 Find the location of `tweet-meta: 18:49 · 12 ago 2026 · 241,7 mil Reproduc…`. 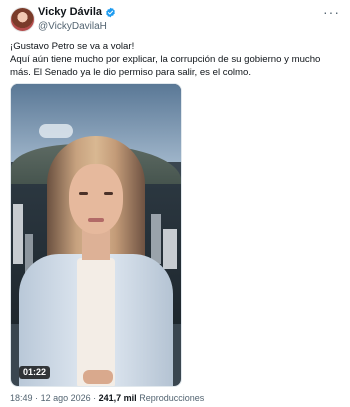

tweet-meta: 18:49 · 12 ago 2026 · 241,7 mil Reproduc… is located at coordinates (107, 398).